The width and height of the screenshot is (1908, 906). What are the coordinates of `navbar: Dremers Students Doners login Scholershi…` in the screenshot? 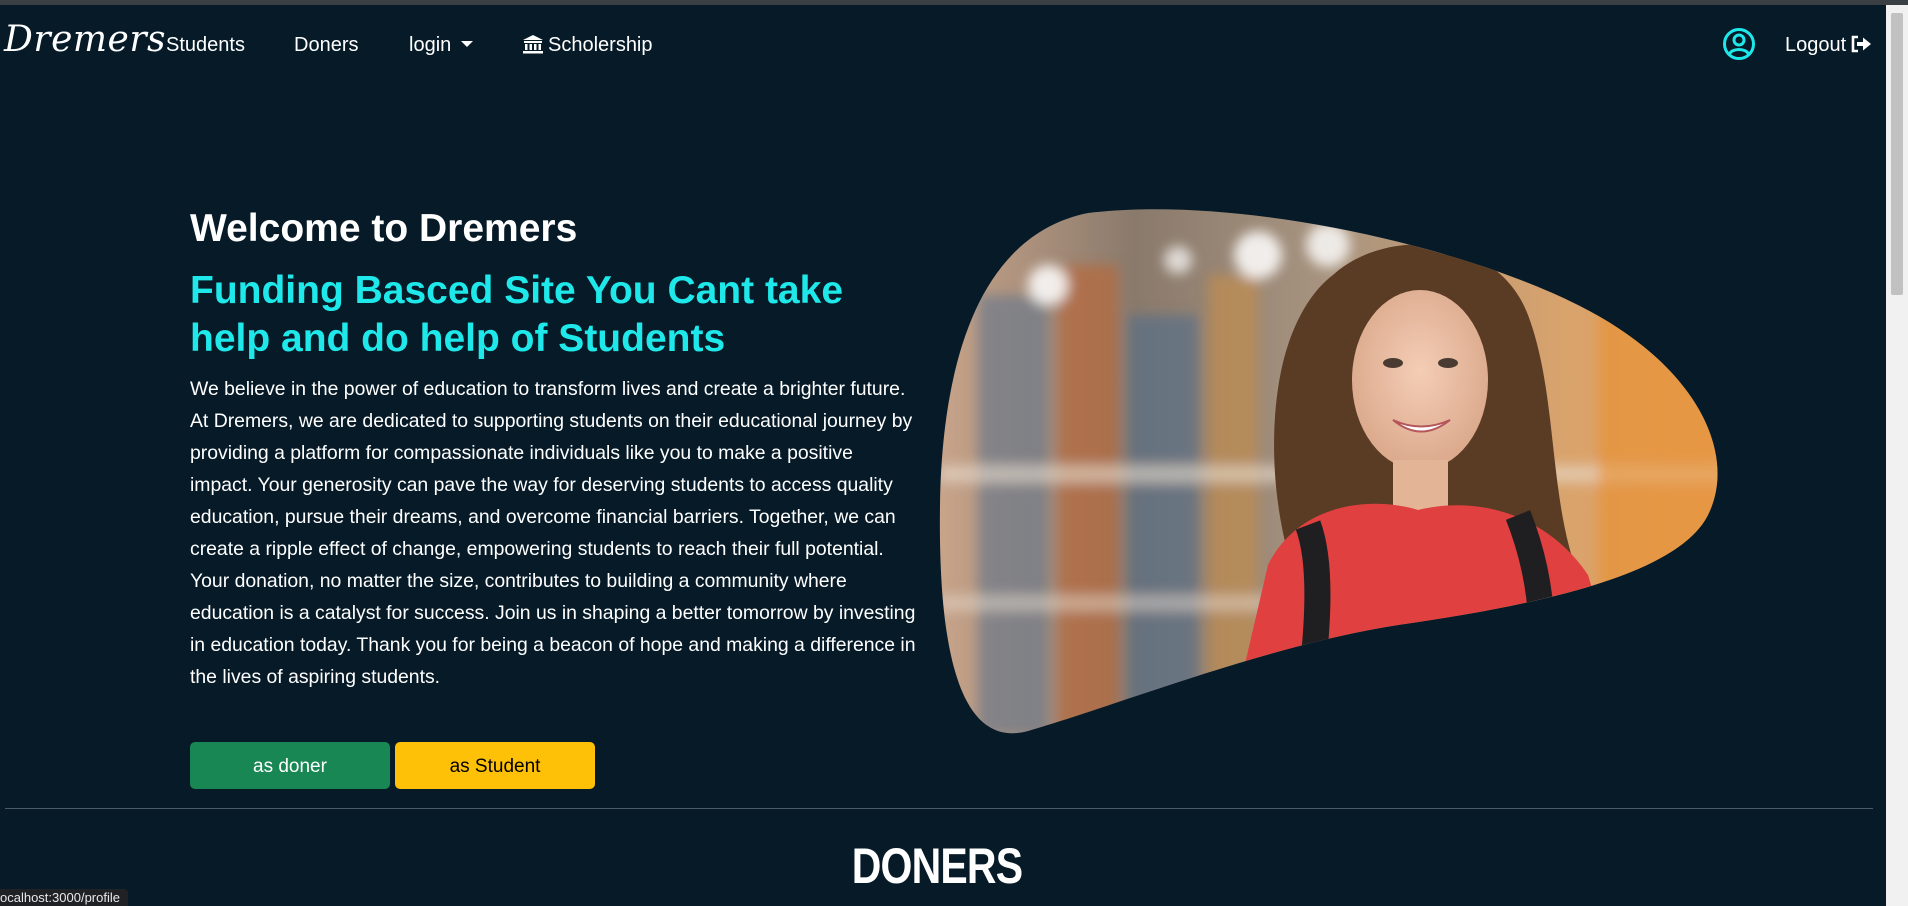 It's located at (943, 45).